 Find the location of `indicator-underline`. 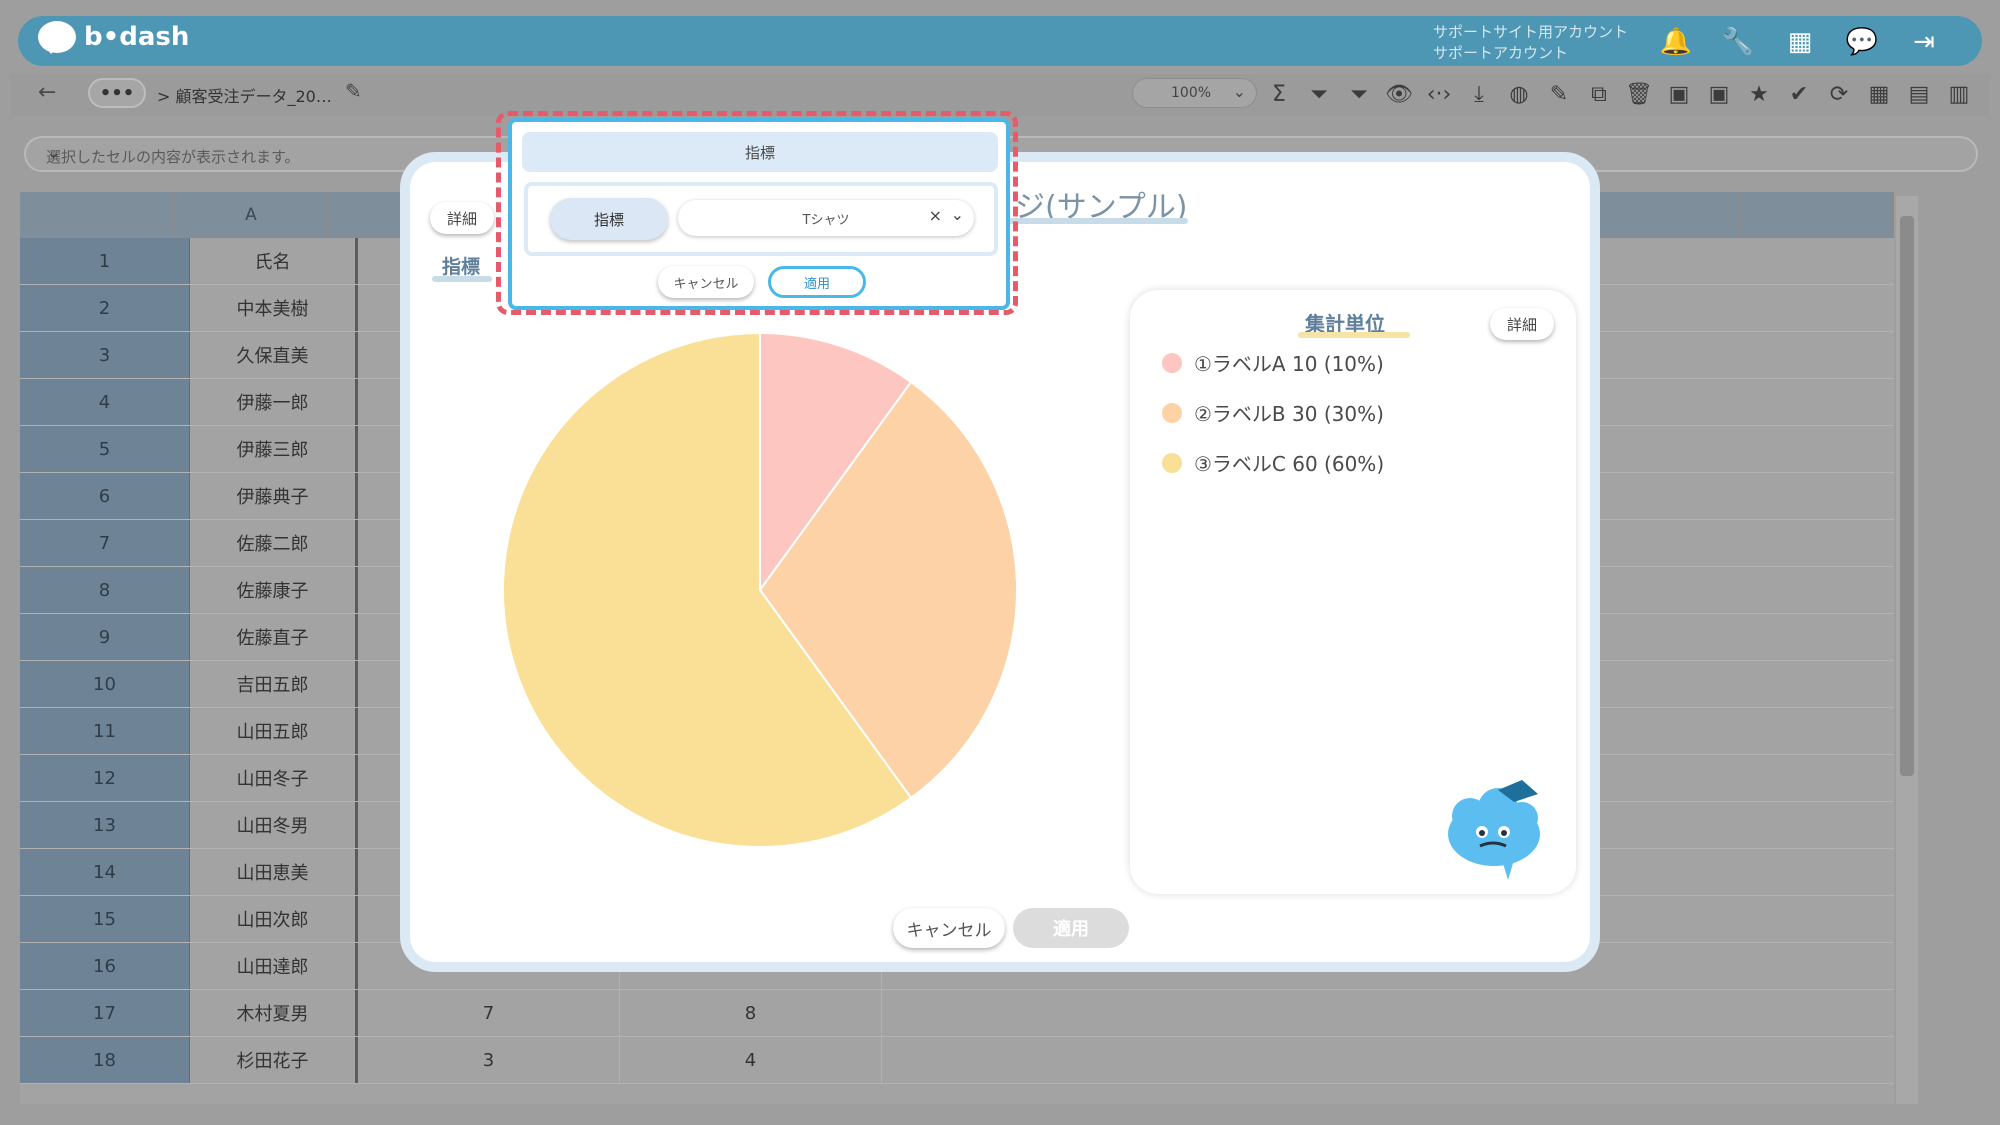

indicator-underline is located at coordinates (462, 279).